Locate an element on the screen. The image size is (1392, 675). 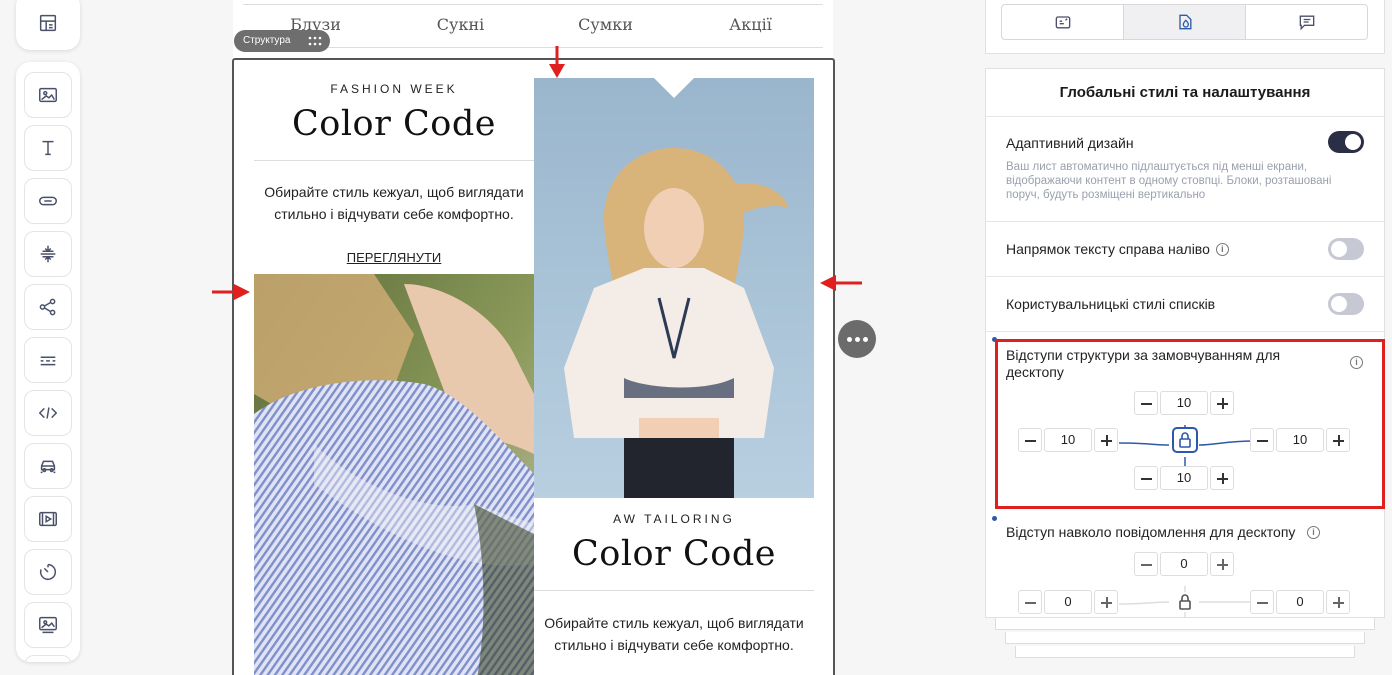
styles-tab is located at coordinates (1185, 22).